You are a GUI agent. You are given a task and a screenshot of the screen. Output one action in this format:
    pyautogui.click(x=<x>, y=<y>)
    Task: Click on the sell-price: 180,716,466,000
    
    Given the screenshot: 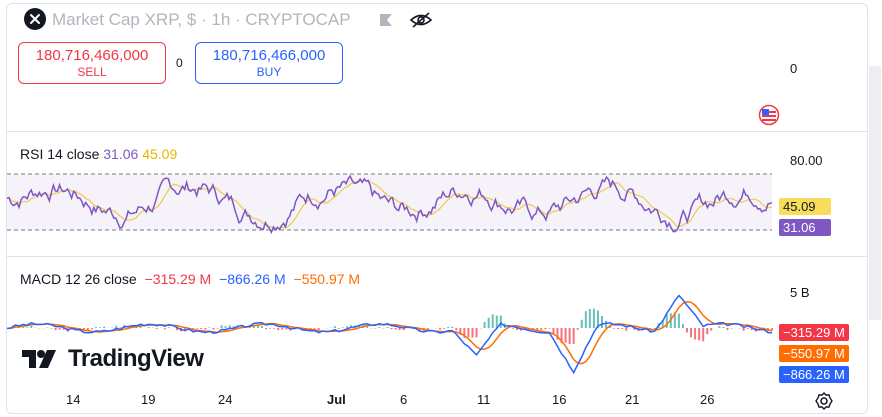 What is the action you would take?
    pyautogui.click(x=92, y=55)
    